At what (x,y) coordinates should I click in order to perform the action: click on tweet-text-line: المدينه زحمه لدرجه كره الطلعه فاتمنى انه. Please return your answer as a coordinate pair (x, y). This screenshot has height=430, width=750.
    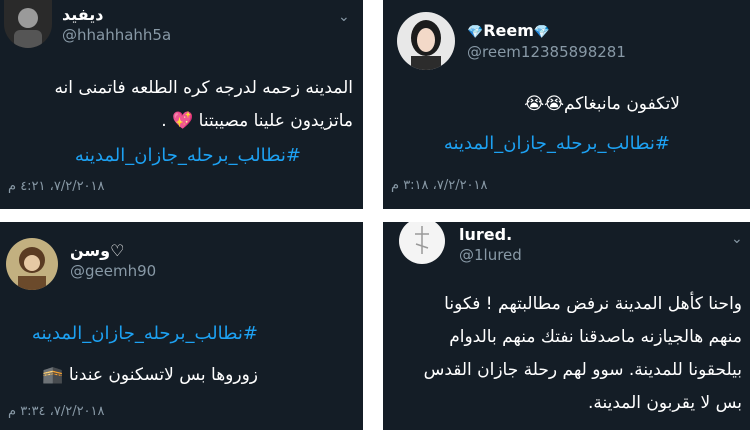
    Looking at the image, I should click on (203, 88).